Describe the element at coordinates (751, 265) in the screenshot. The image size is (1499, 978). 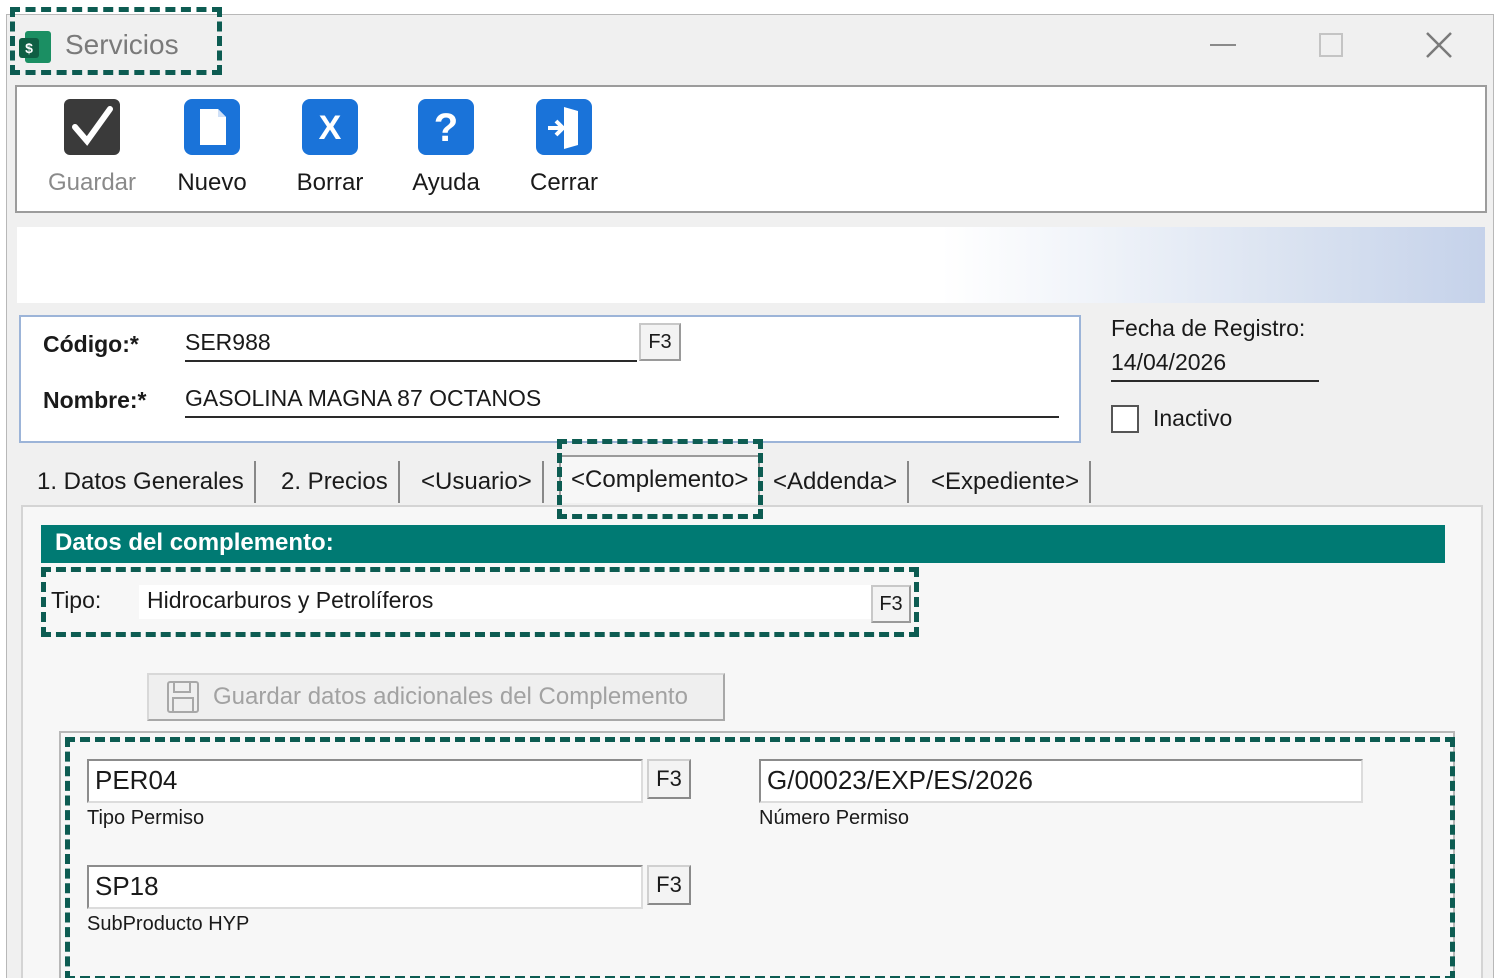
I see `header-banner` at that location.